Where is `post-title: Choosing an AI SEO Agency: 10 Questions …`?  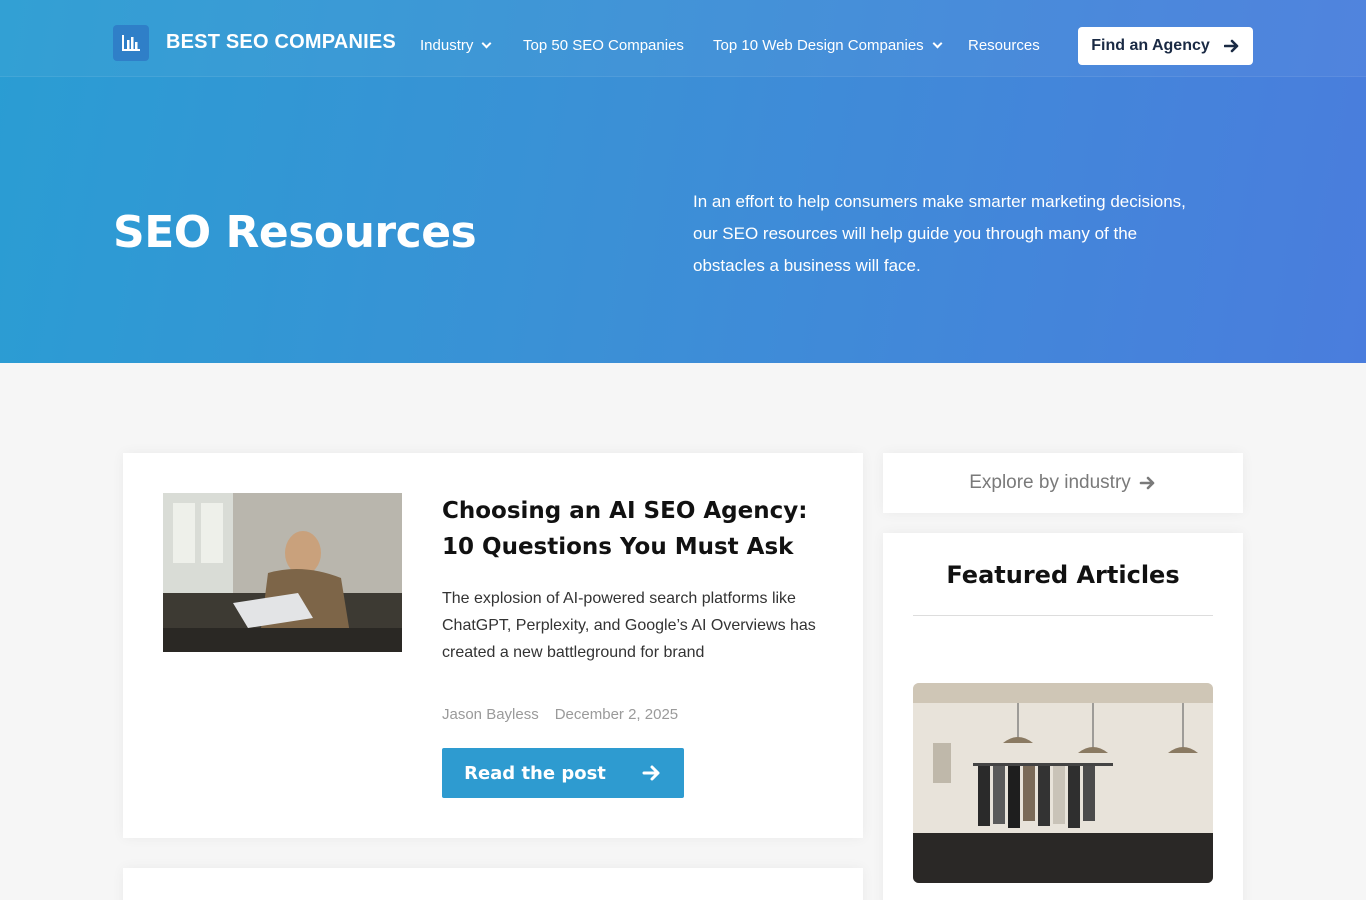
post-title: Choosing an AI SEO Agency: 10 Questions … is located at coordinates (632, 529).